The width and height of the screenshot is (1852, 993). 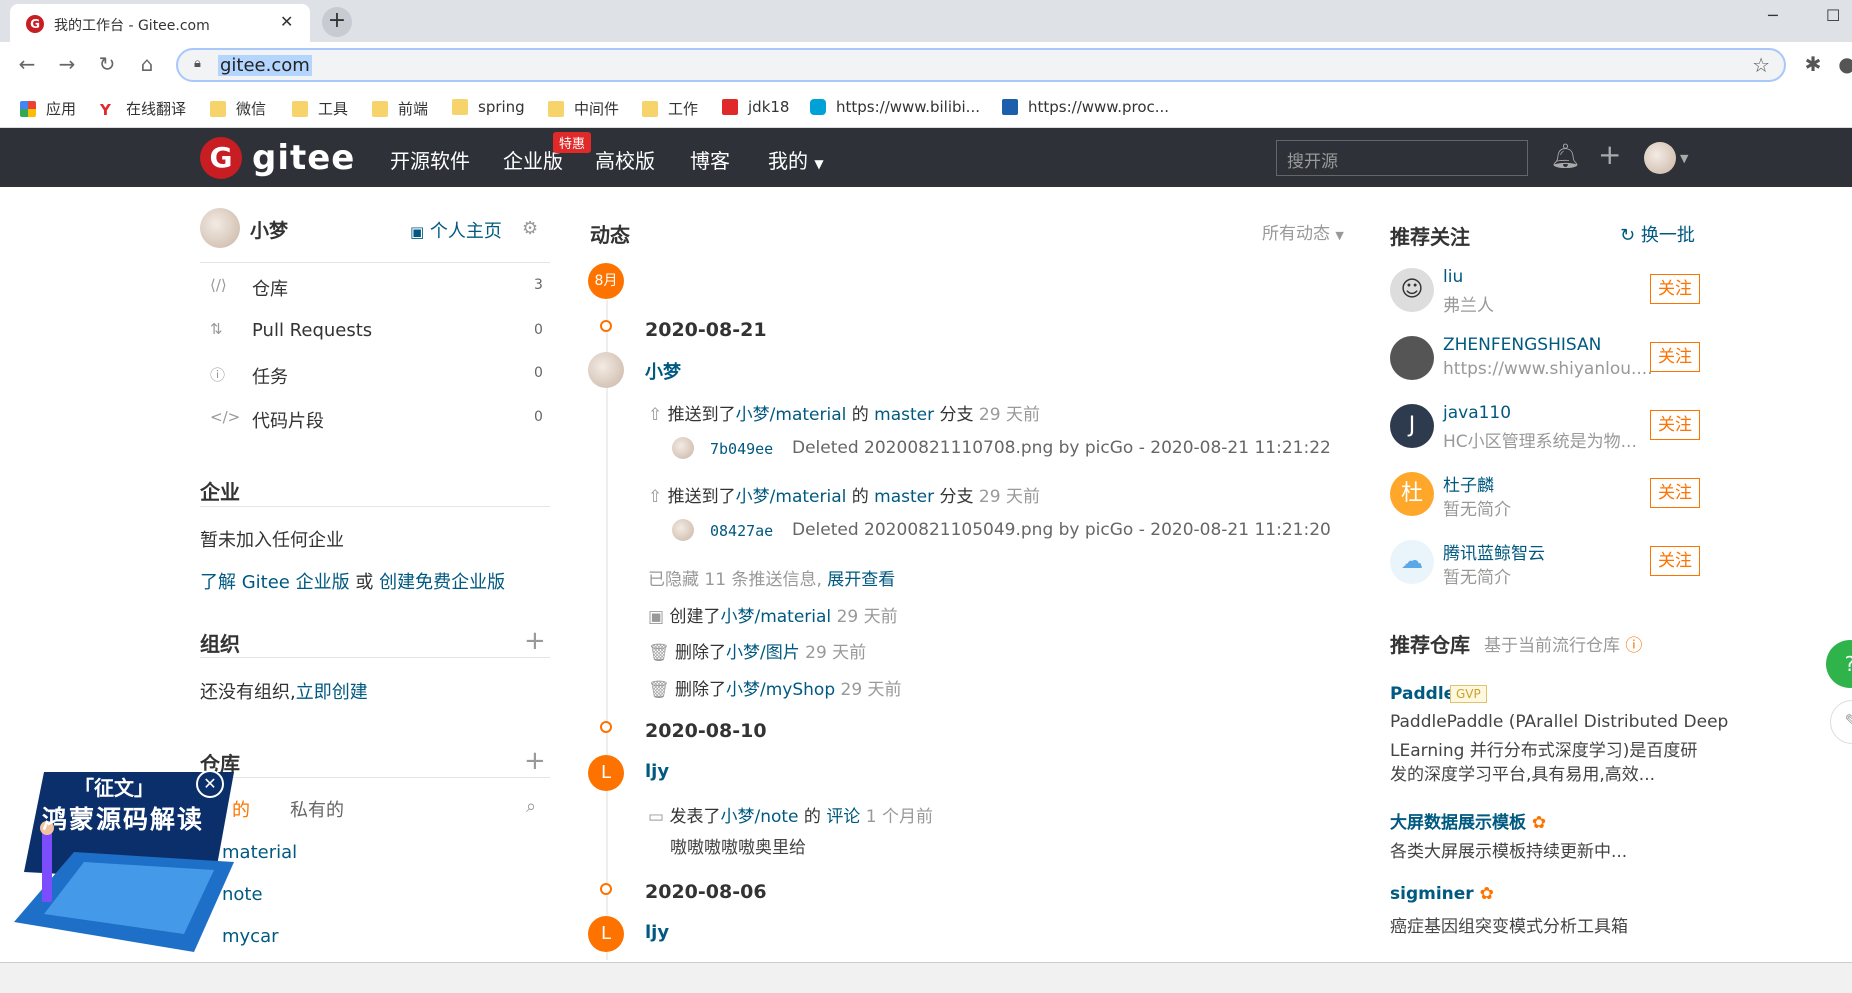 I want to click on rec-user-name: 杜子麟, so click(x=1468, y=483).